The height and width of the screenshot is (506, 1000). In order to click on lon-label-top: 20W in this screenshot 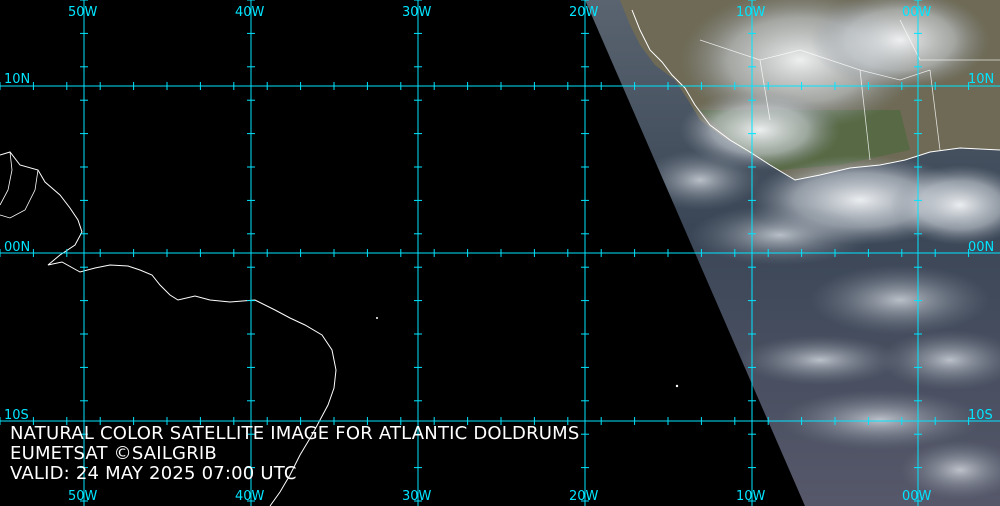, I will do `click(584, 12)`.